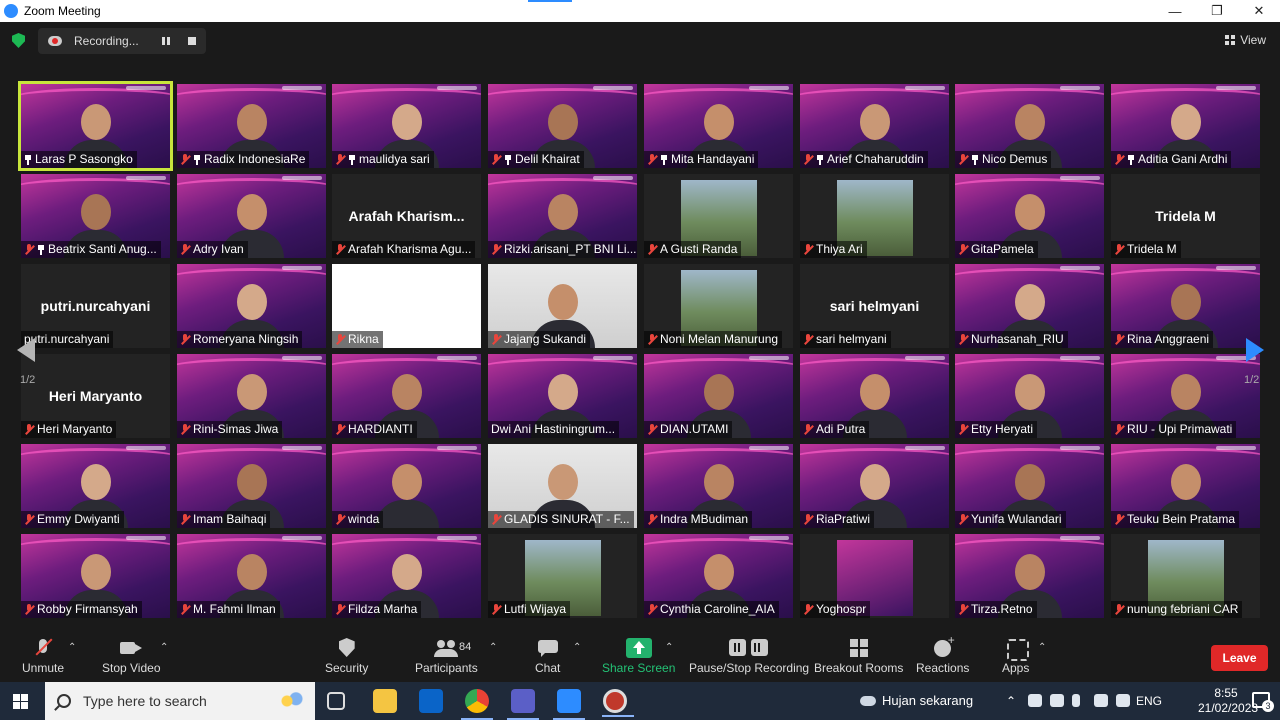 The height and width of the screenshot is (720, 1280). What do you see at coordinates (1029, 396) in the screenshot?
I see `participant-tile: Etty Heryati` at bounding box center [1029, 396].